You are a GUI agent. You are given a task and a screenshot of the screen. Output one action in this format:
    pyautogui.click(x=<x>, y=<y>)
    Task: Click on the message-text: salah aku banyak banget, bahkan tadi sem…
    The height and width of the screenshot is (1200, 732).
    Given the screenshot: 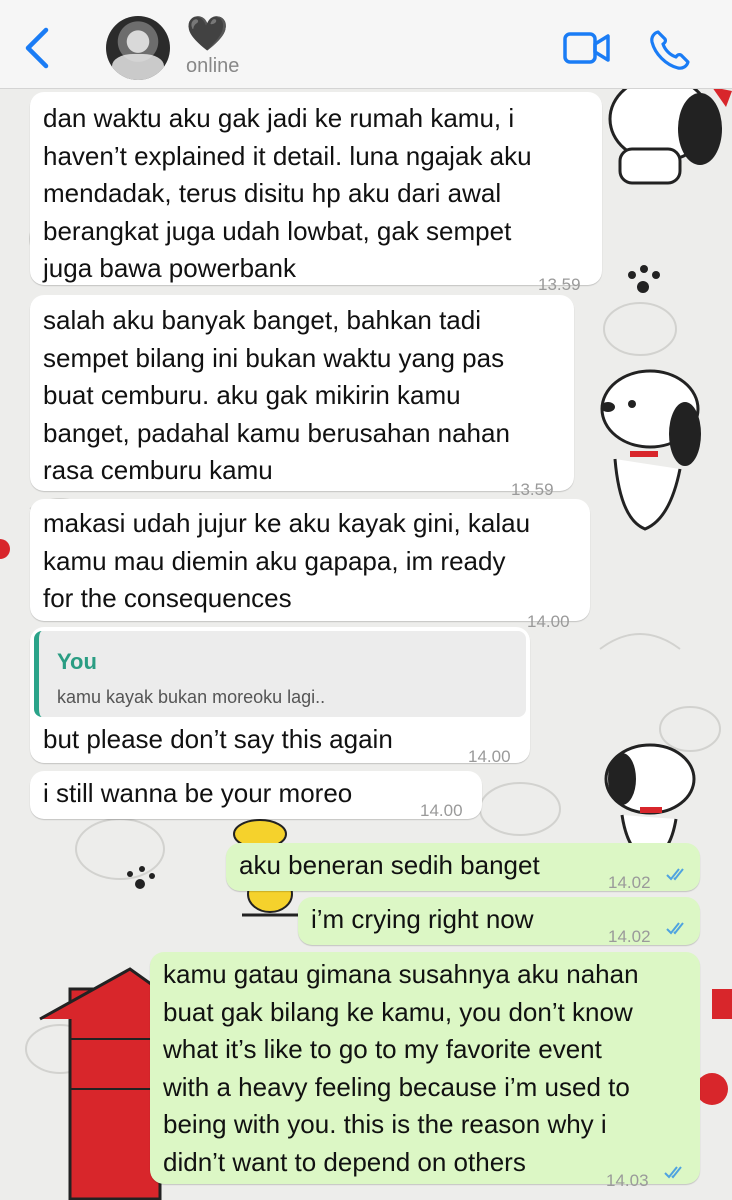 What is the action you would take?
    pyautogui.click(x=276, y=395)
    